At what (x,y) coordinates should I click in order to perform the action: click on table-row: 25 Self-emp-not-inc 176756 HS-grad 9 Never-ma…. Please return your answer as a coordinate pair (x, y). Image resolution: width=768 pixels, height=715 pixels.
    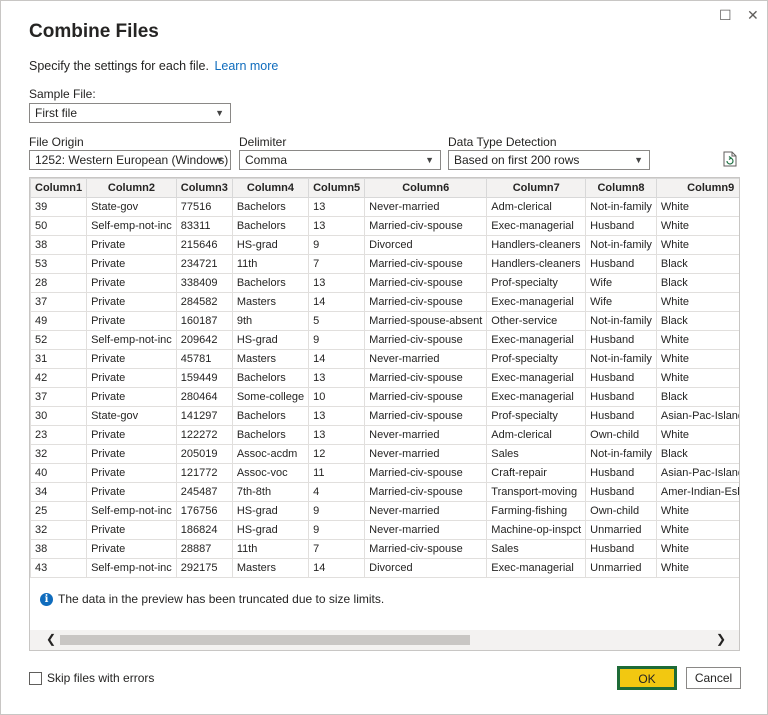
    Looking at the image, I should click on (384, 511).